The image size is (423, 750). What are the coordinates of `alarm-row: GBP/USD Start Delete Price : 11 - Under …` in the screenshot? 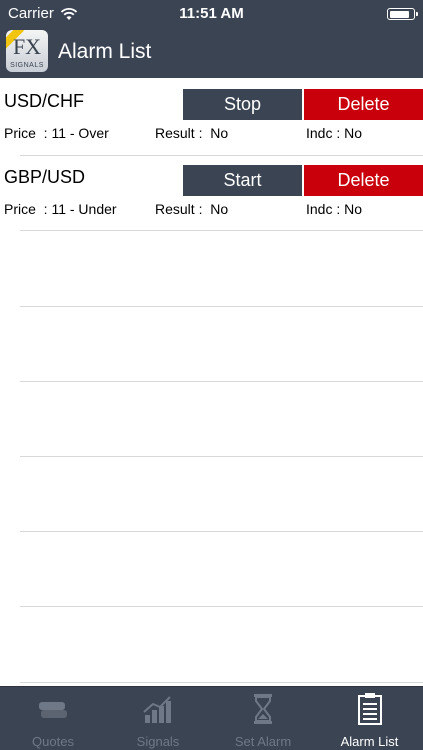 It's located at (211, 192).